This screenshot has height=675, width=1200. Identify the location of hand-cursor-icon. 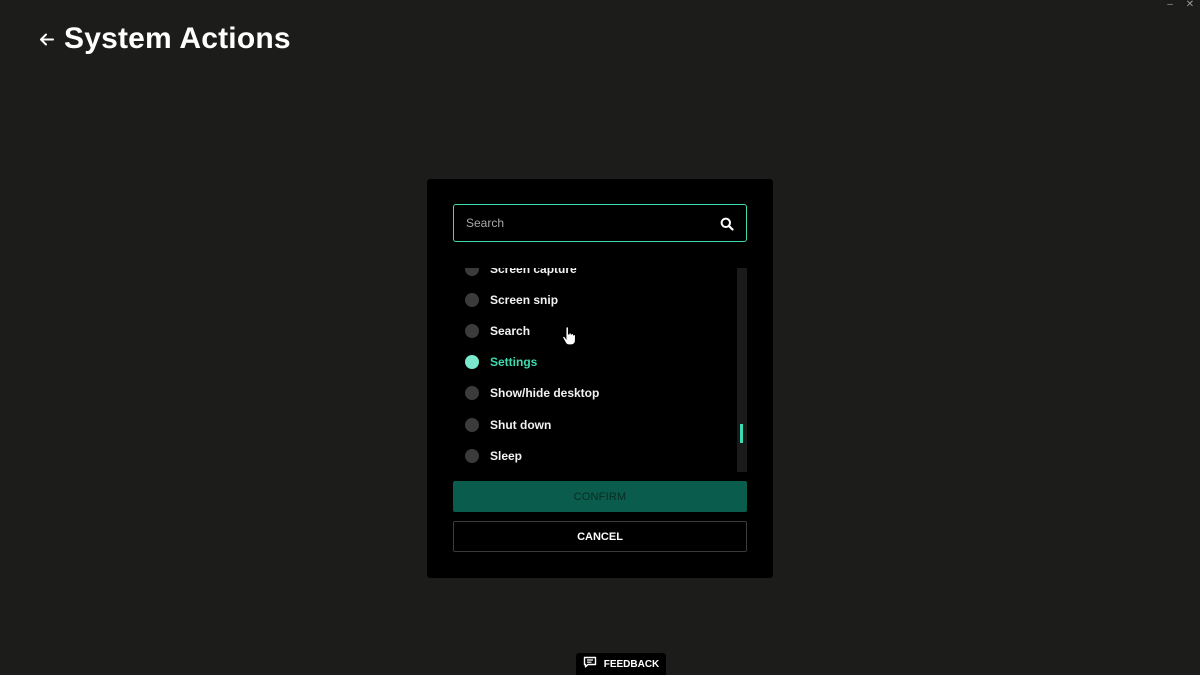
(569, 336).